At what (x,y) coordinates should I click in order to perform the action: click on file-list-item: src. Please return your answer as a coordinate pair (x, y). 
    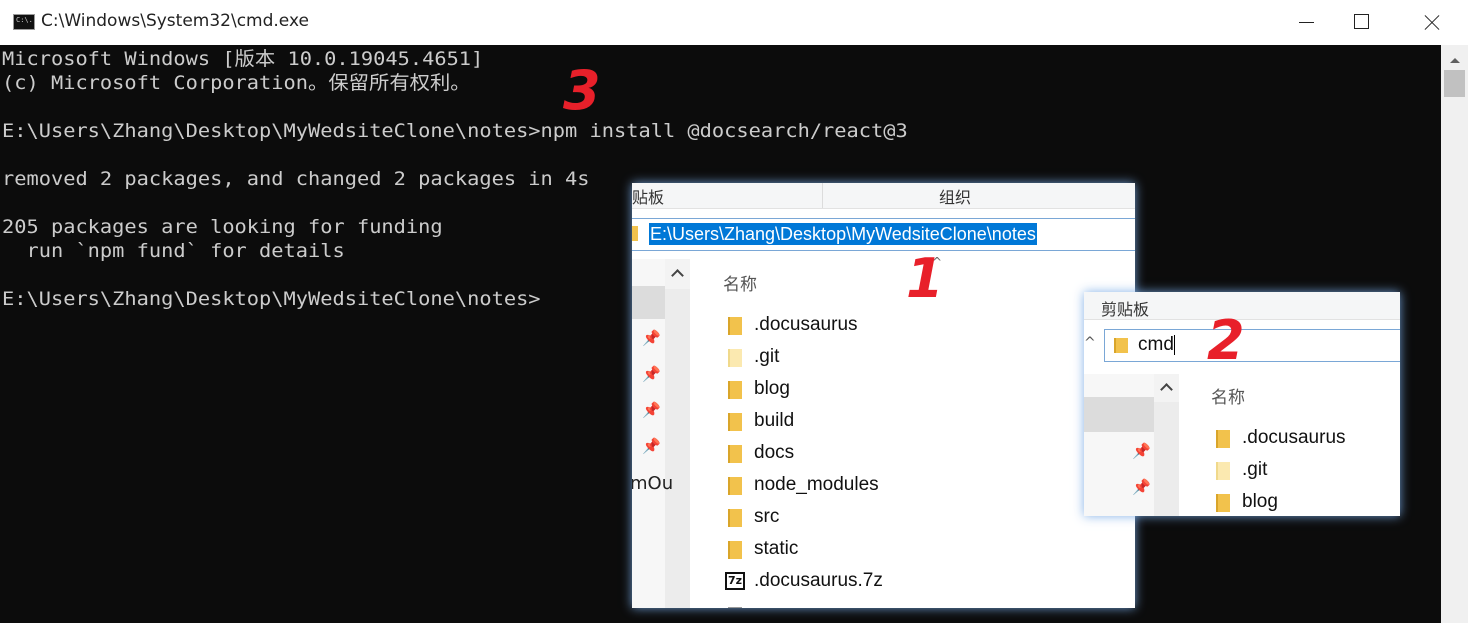
    Looking at the image, I should click on (918, 519).